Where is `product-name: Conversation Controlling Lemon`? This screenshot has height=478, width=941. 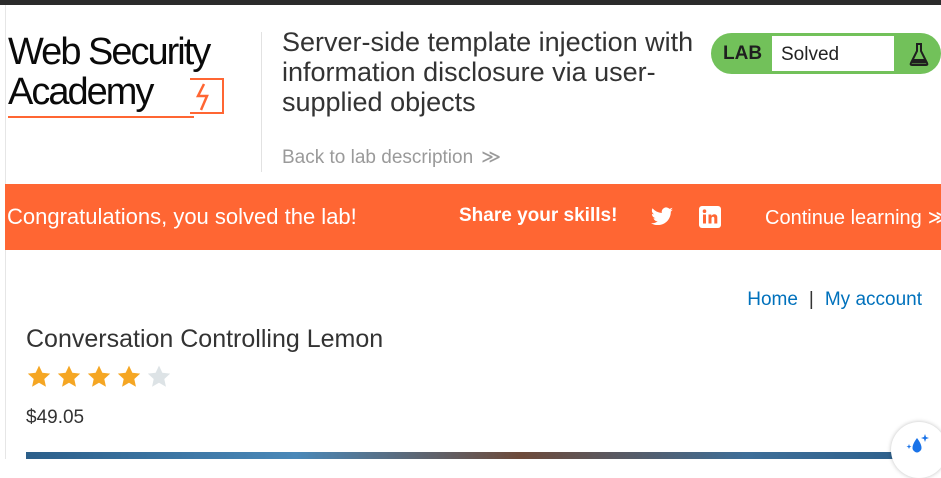 product-name: Conversation Controlling Lemon is located at coordinates (205, 339).